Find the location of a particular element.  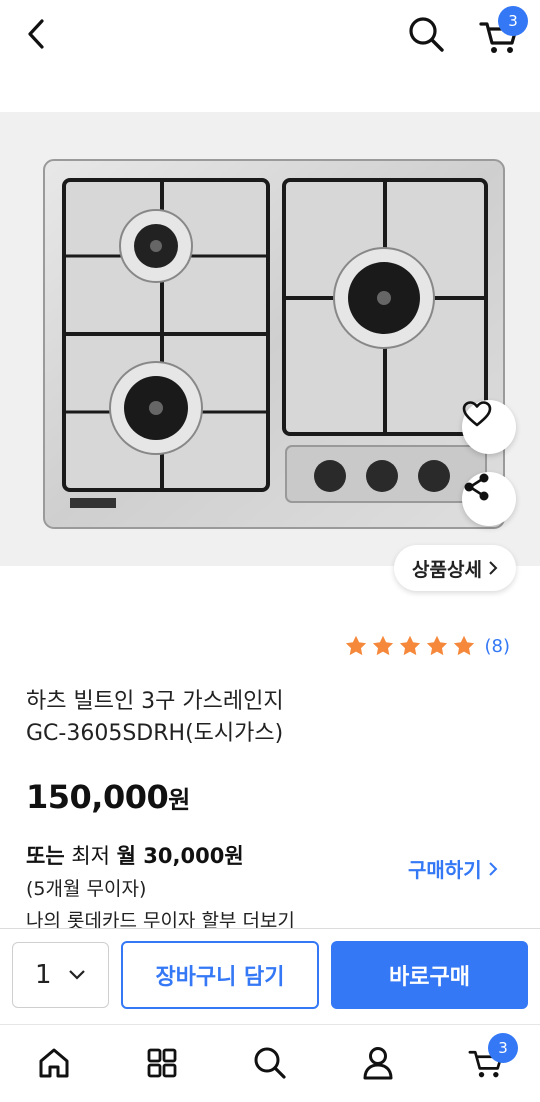

chevron-down-icon is located at coordinates (77, 975).